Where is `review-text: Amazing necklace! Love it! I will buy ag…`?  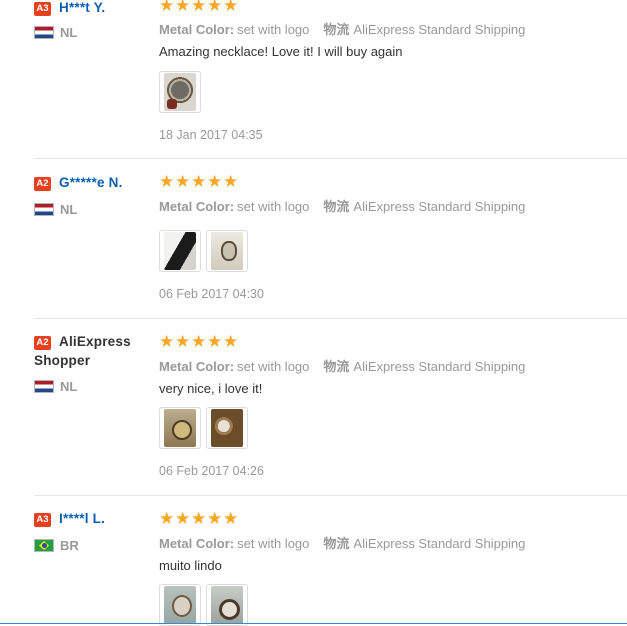 review-text: Amazing necklace! Love it! I will buy ag… is located at coordinates (281, 51).